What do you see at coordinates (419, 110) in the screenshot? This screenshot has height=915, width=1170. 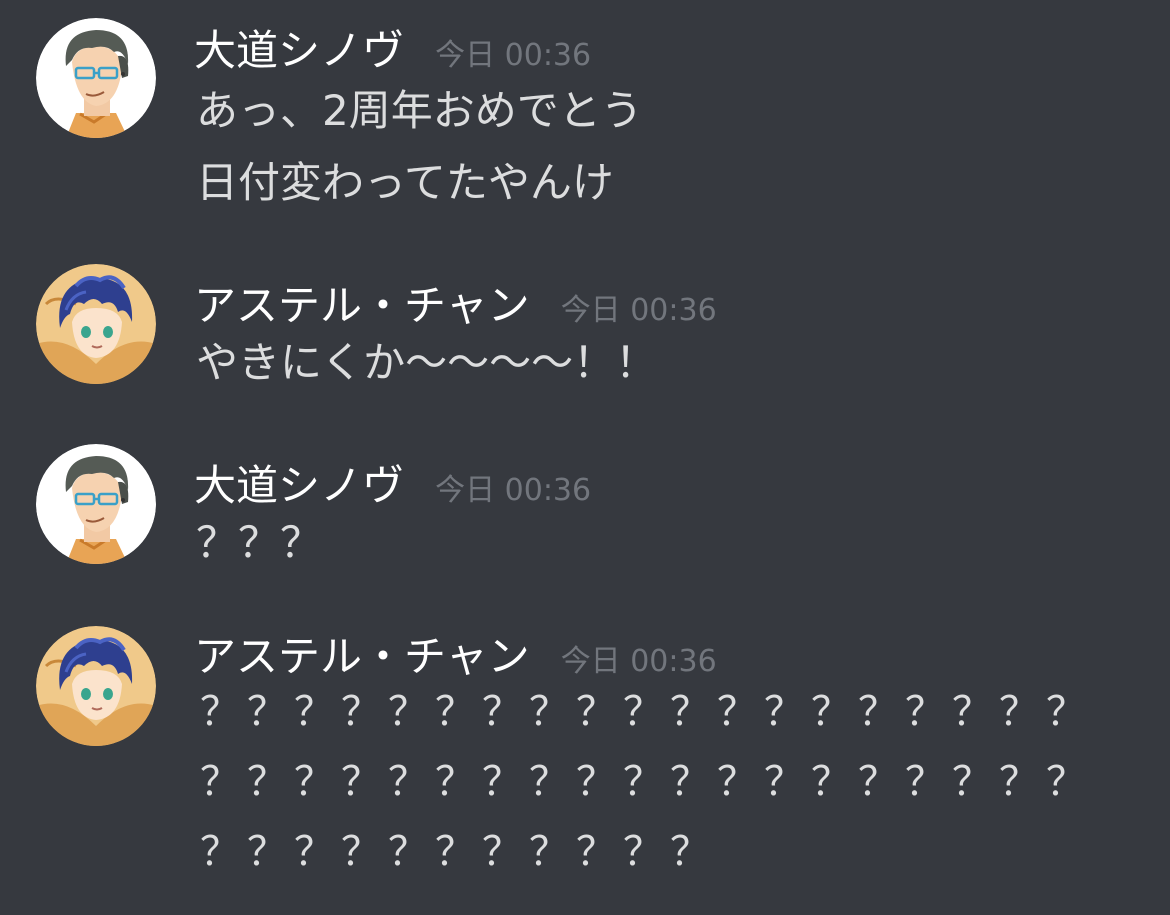 I see `message-text: あっ、2周年おめでとう` at bounding box center [419, 110].